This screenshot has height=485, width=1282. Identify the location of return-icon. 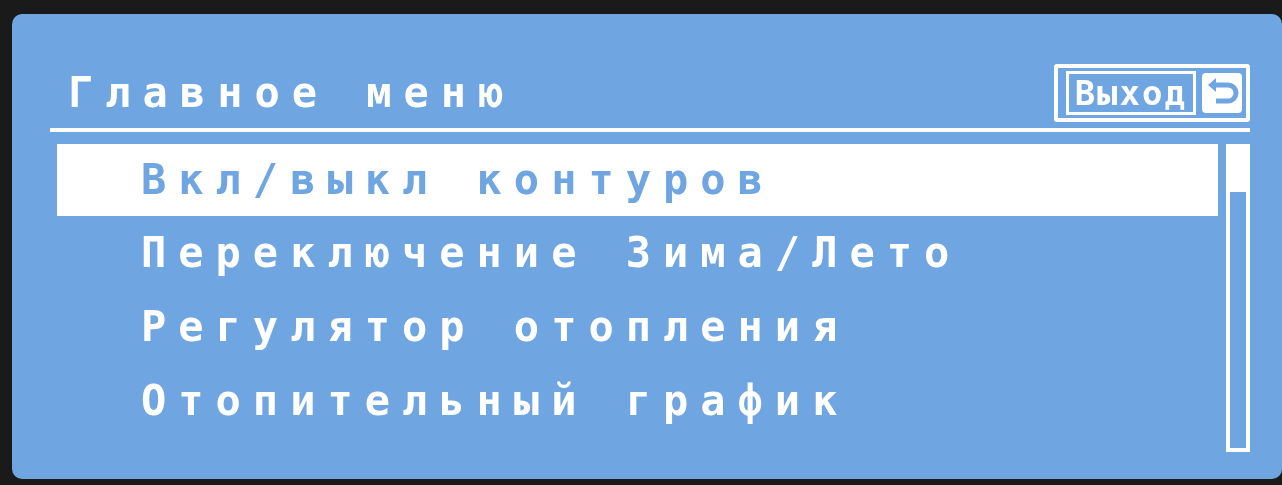
(1222, 93).